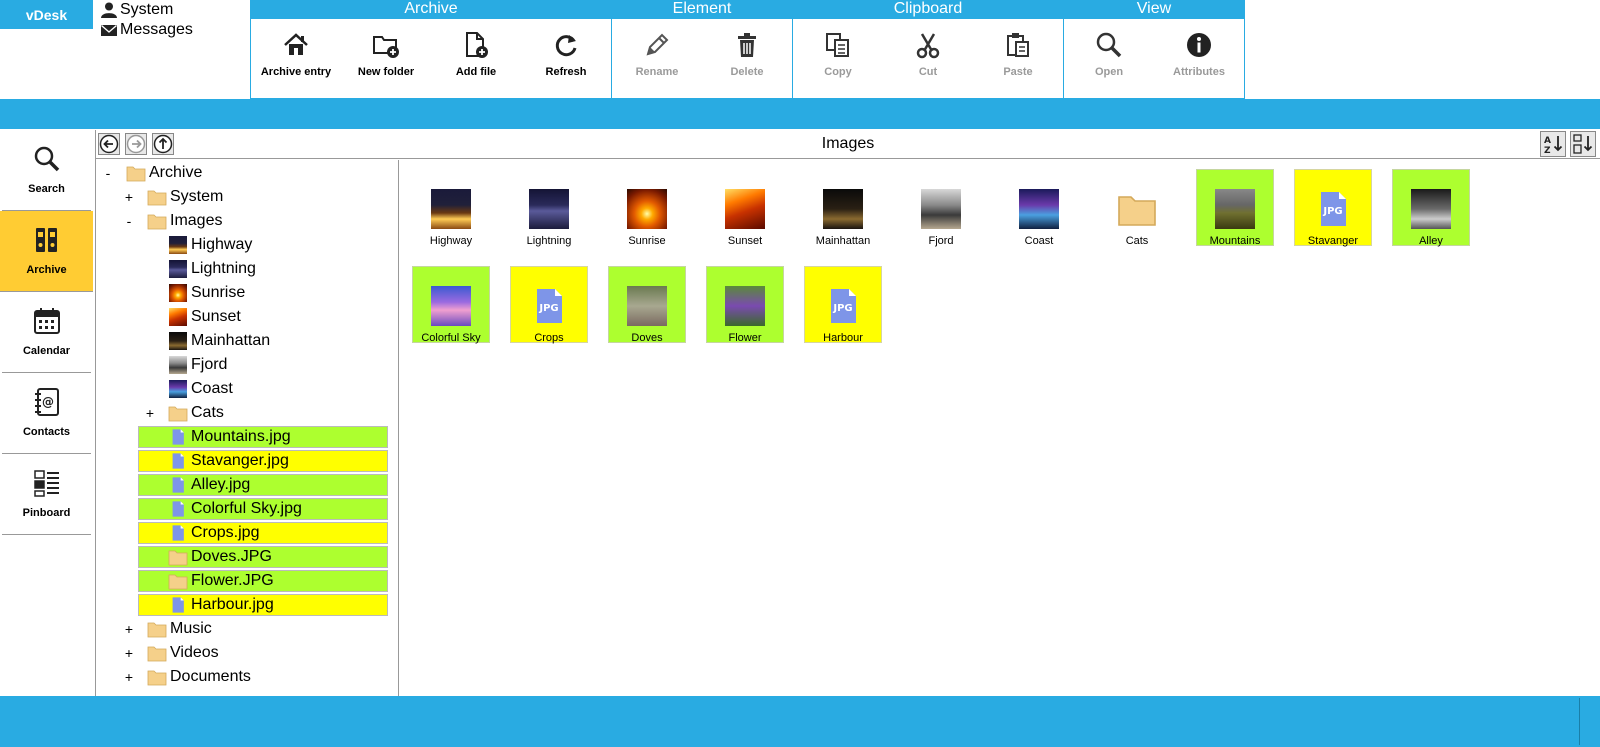  I want to click on ribbon-group-title: Archive, so click(431, 9).